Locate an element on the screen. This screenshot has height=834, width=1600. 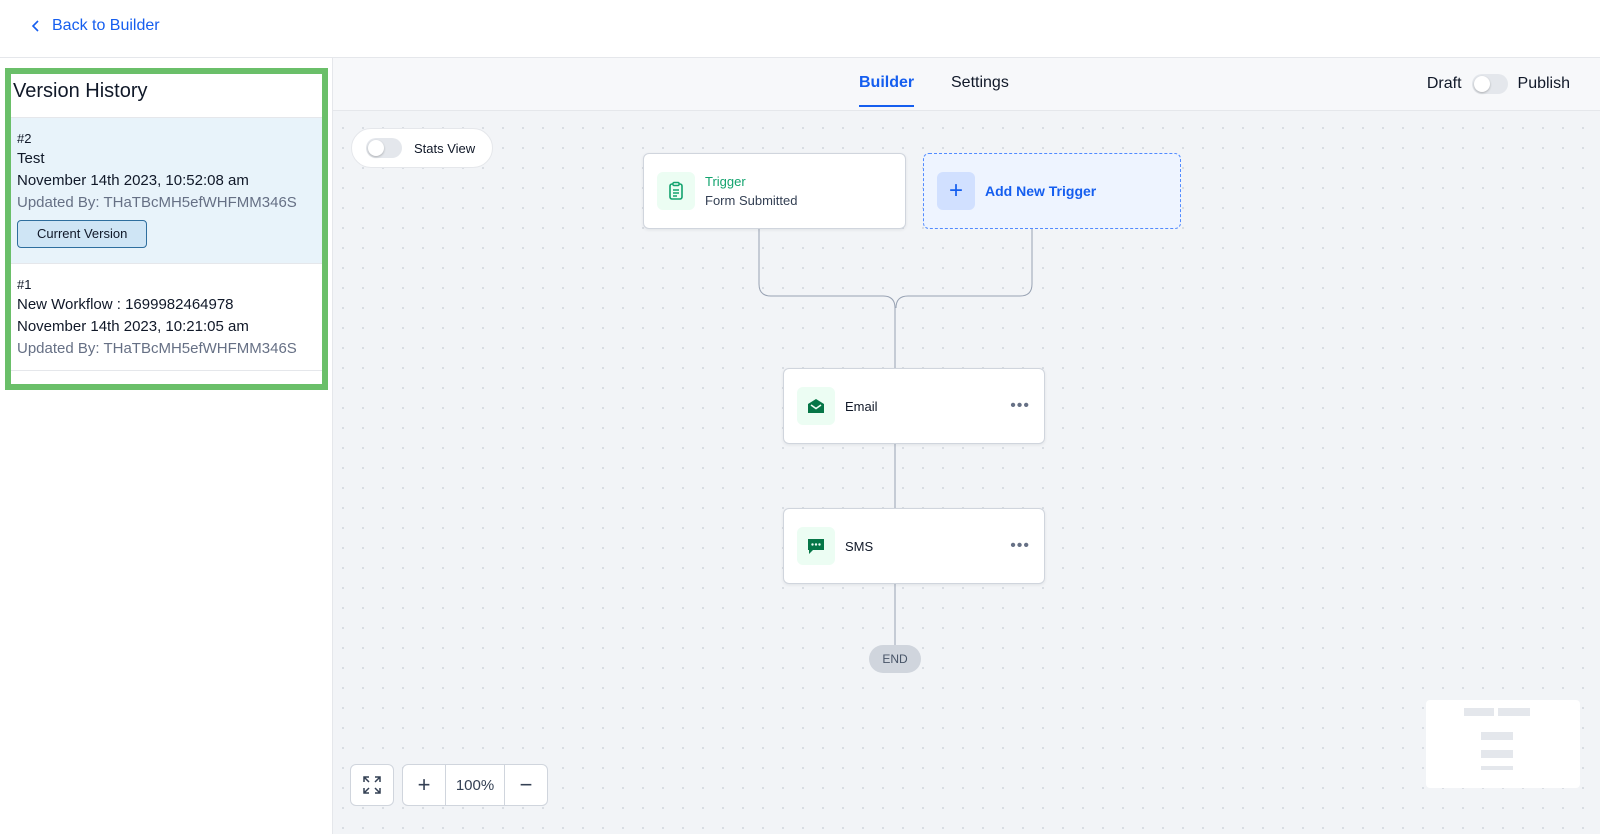
zoom-out-button: − is located at coordinates (526, 785).